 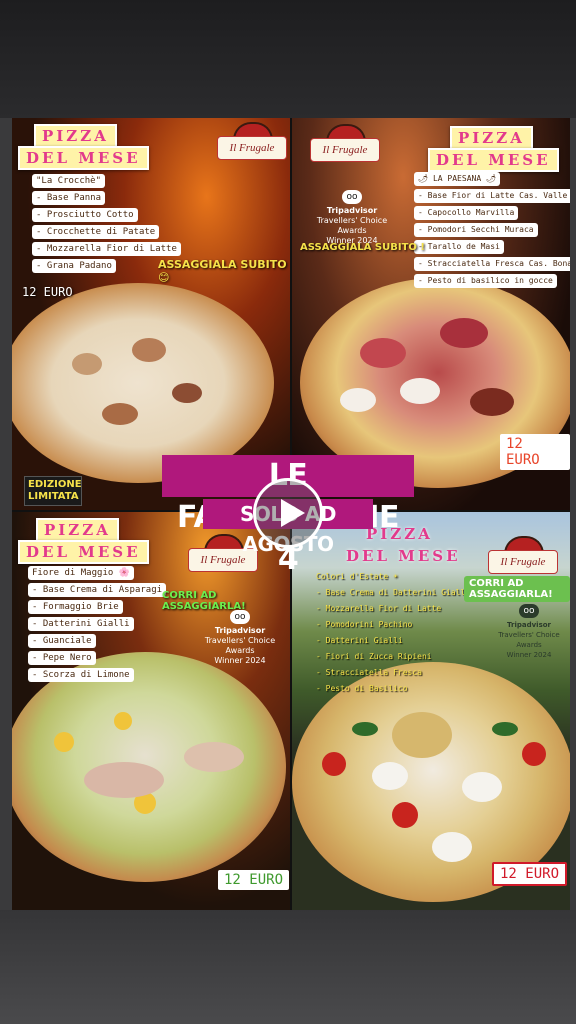 I want to click on ingredient: - Base Fior di Latte Cas. Valle Amato, so click(x=492, y=196).